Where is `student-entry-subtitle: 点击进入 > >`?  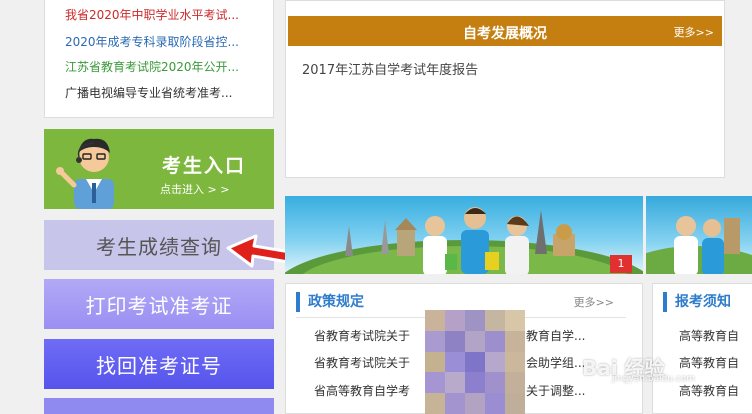
student-entry-subtitle: 点击进入 > > is located at coordinates (195, 189).